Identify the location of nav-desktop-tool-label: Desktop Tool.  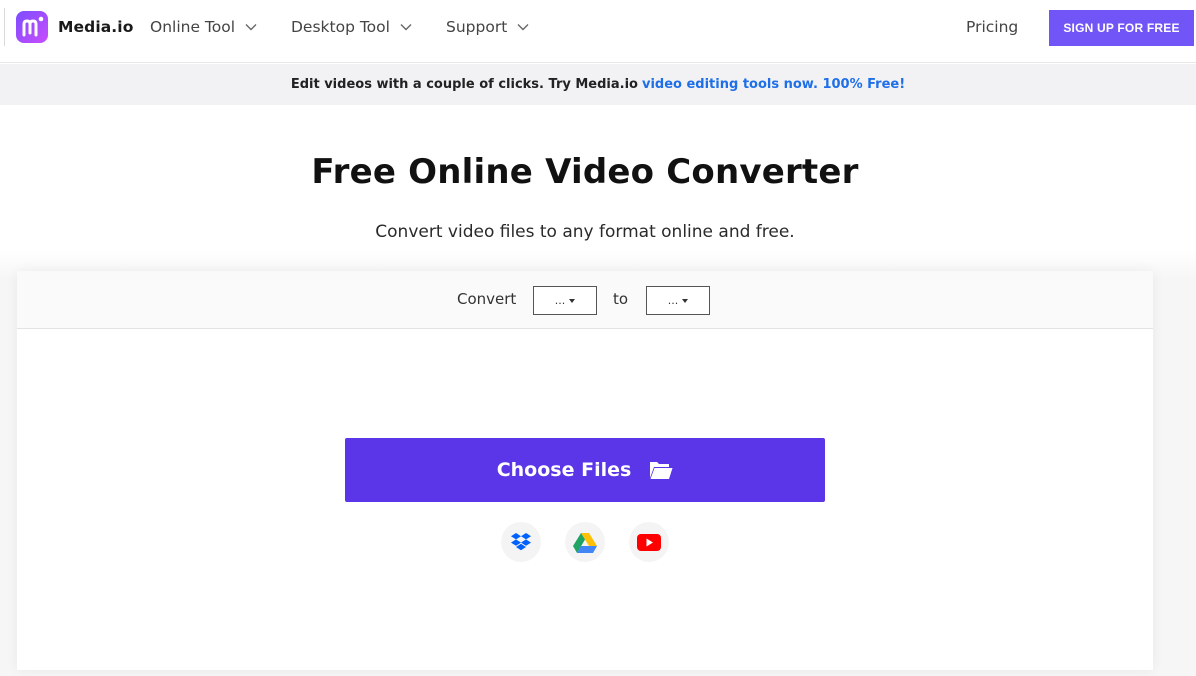
(340, 27).